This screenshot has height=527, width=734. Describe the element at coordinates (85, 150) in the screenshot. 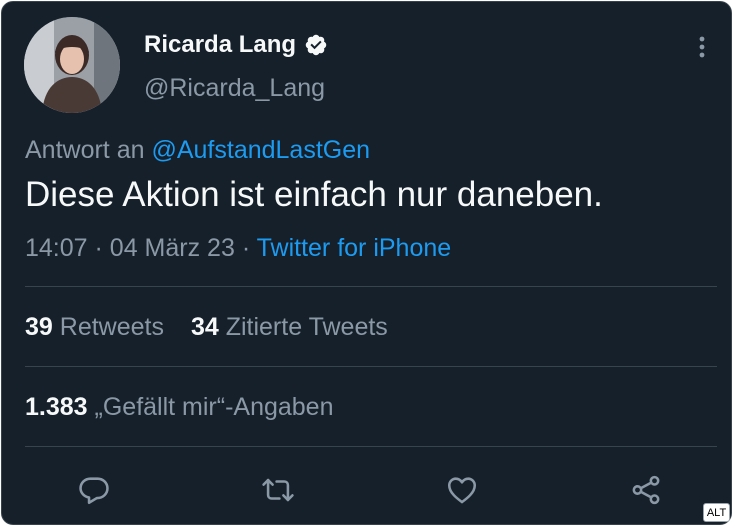

I see `reply-prefix: Antwort an` at that location.